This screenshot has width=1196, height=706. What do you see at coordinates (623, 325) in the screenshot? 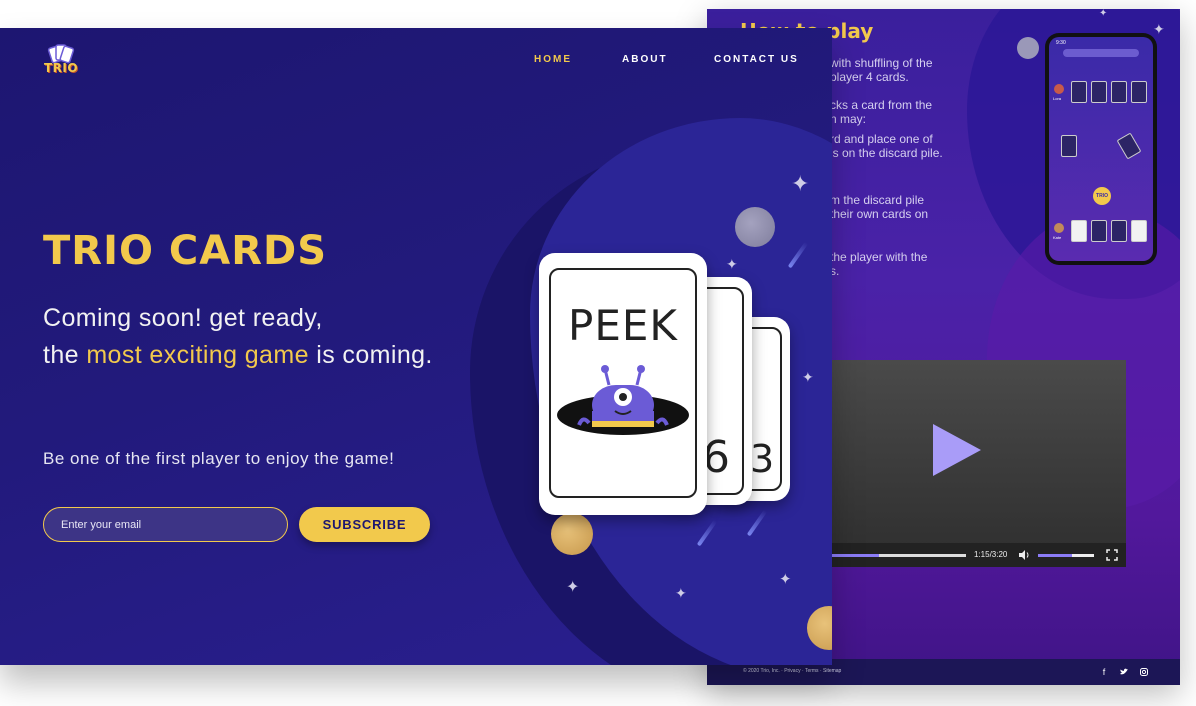
I see `peek-card-word: PEEK` at bounding box center [623, 325].